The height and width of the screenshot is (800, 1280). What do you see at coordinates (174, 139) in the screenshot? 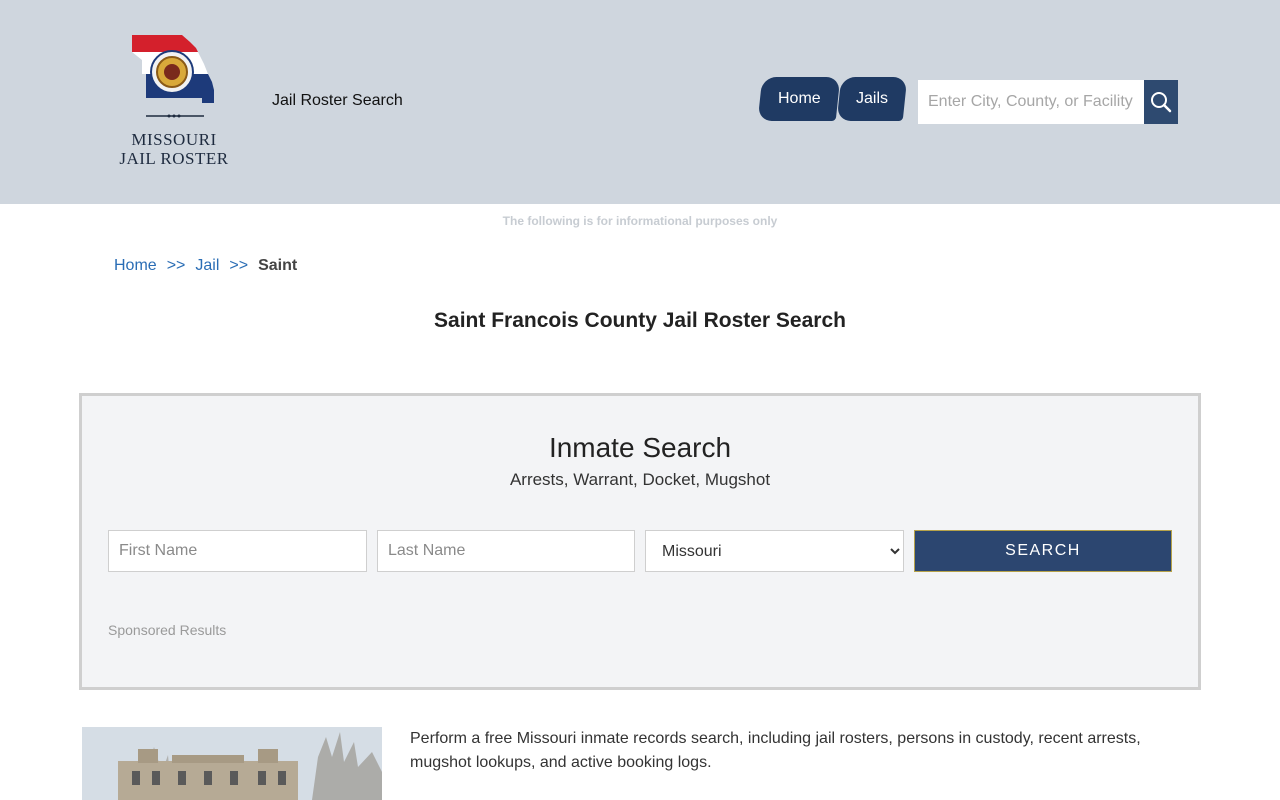
I see `logo-line1: MISSOURI` at bounding box center [174, 139].